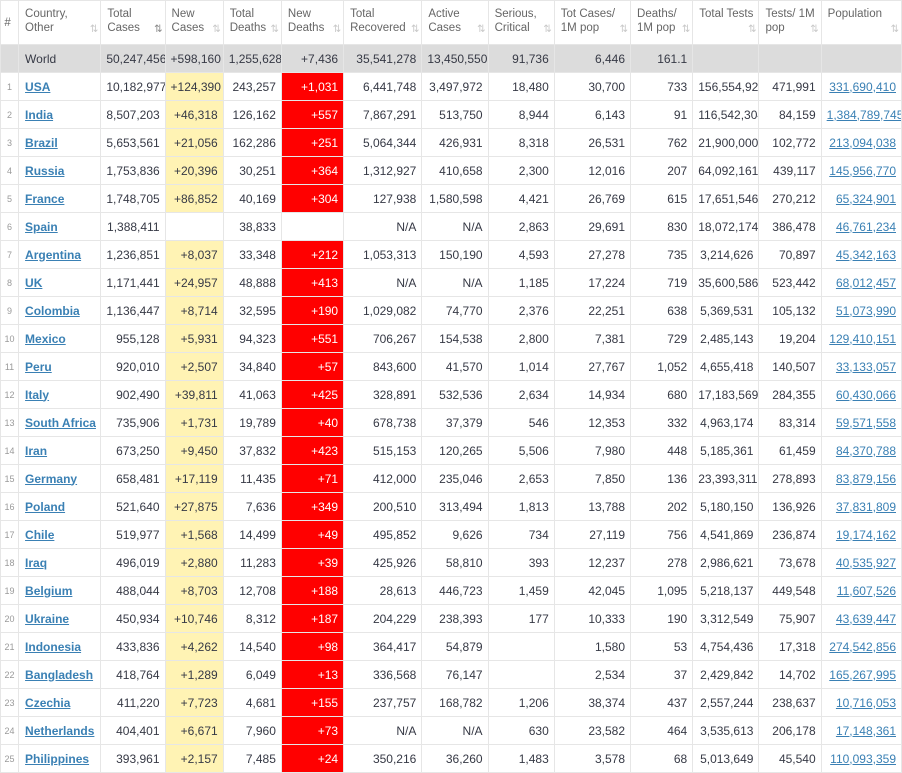 The height and width of the screenshot is (773, 902). I want to click on column-header-deaths-per-million: Deaths/ 1M pop ⇅, so click(662, 22).